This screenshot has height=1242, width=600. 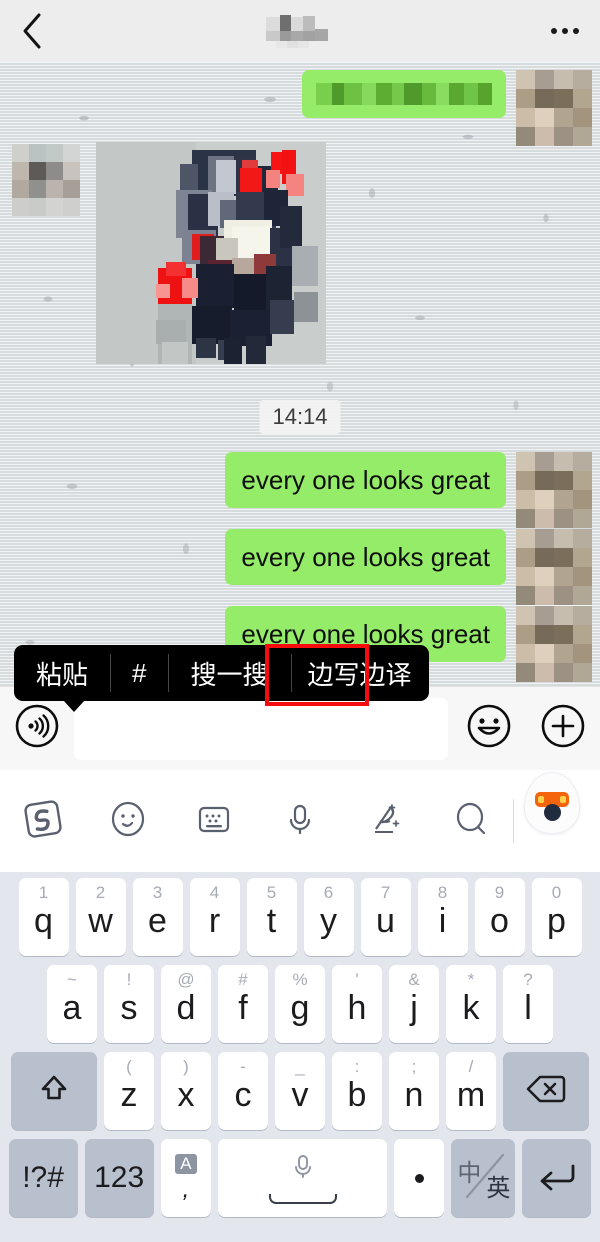 I want to click on key-d: @ d, so click(x=186, y=1004).